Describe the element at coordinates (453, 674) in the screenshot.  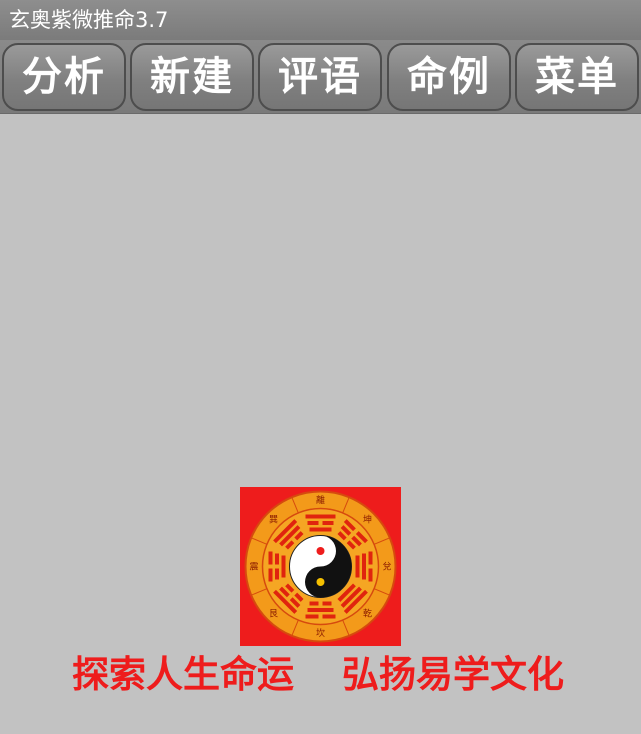
I see `slogan-part-2: 弘扬易学文化` at that location.